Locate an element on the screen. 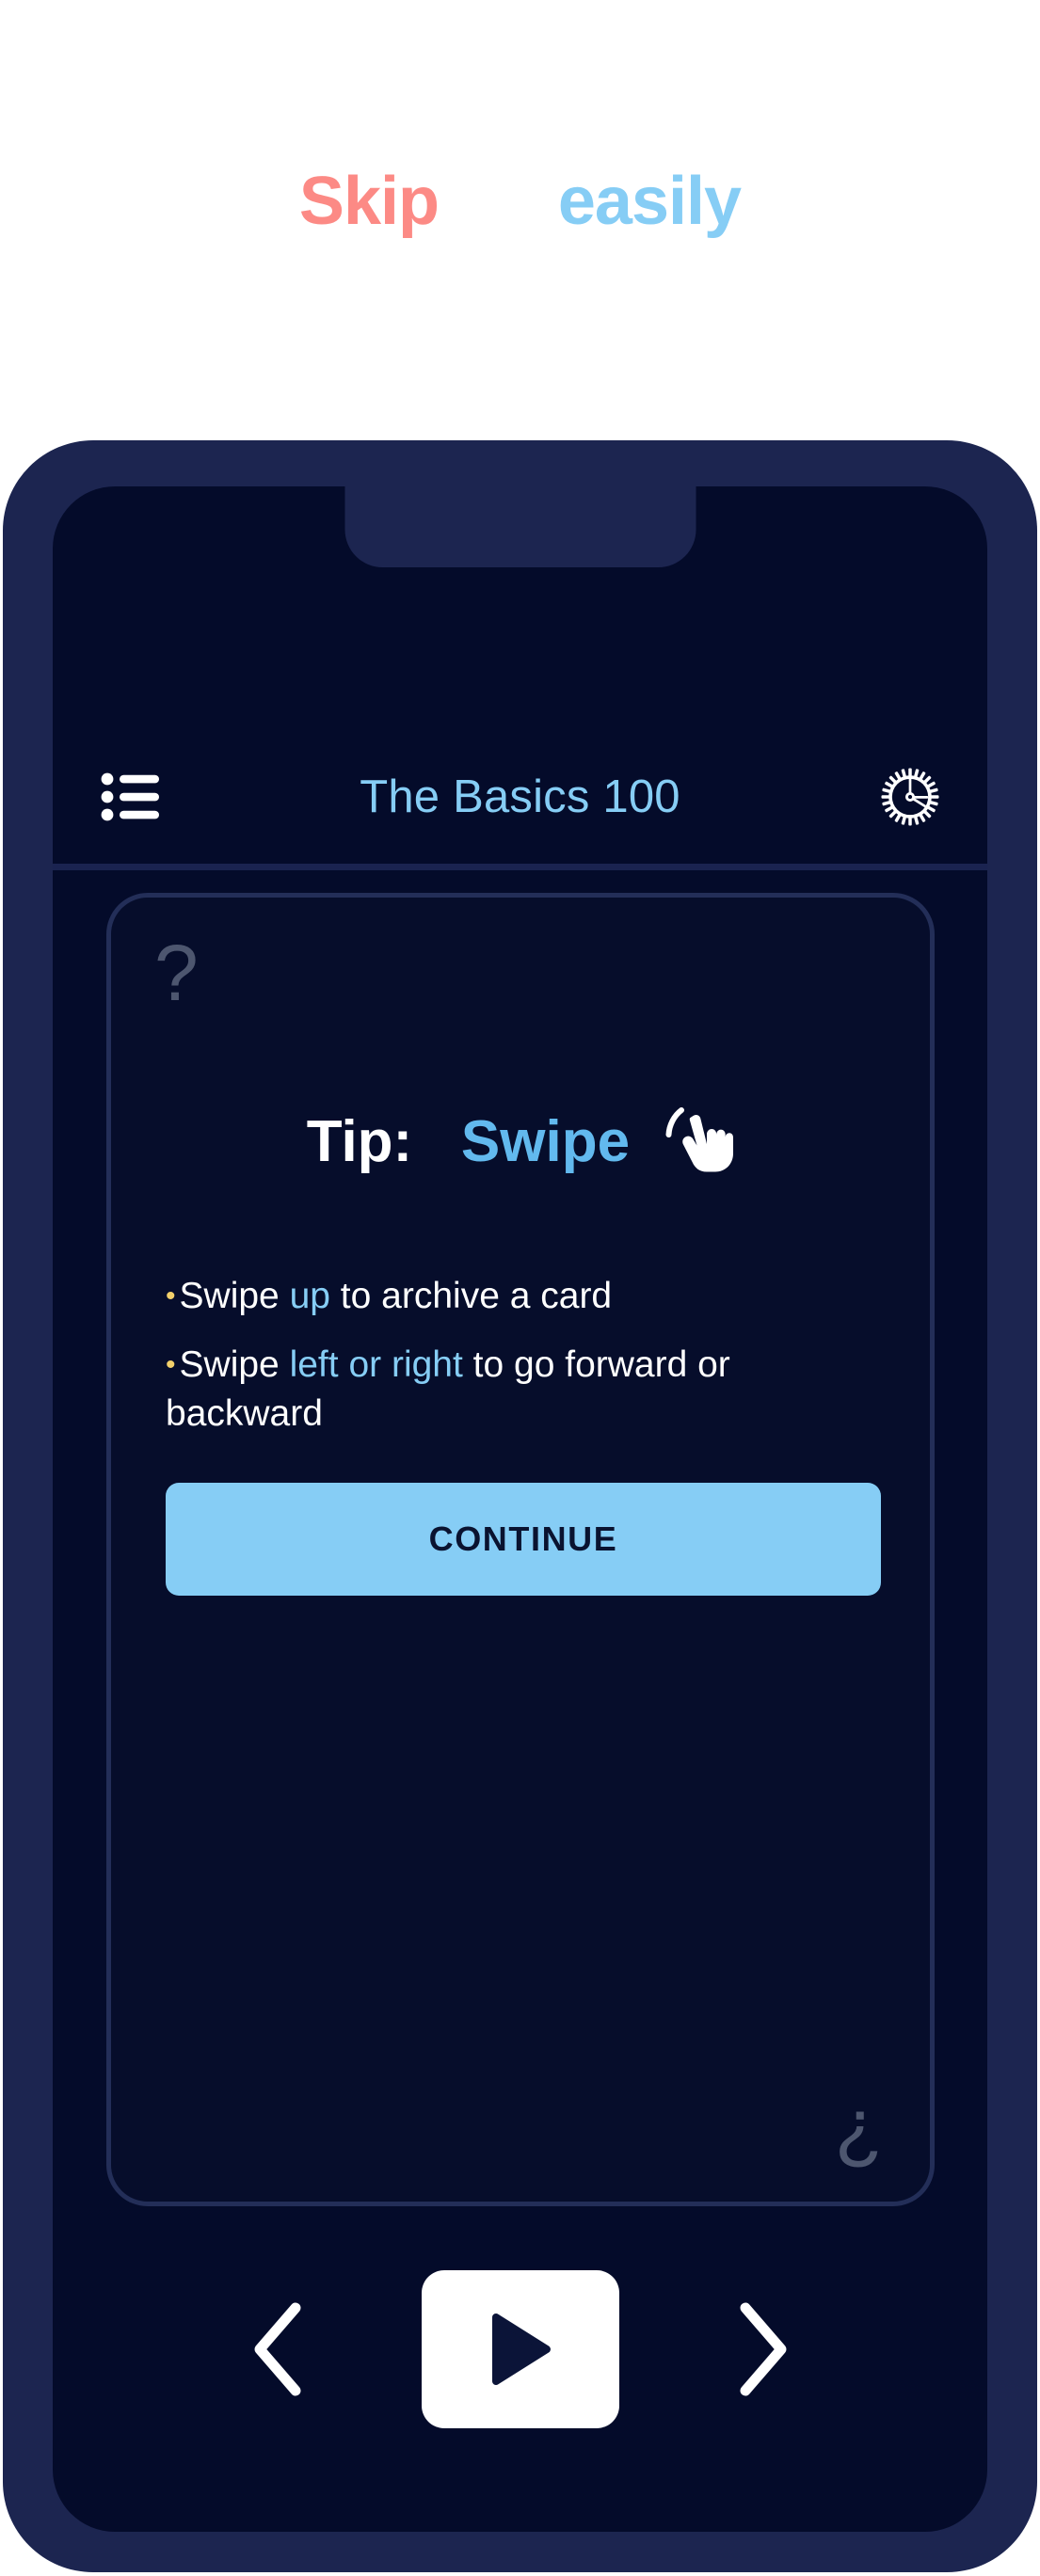  previous-button is located at coordinates (276, 2349).